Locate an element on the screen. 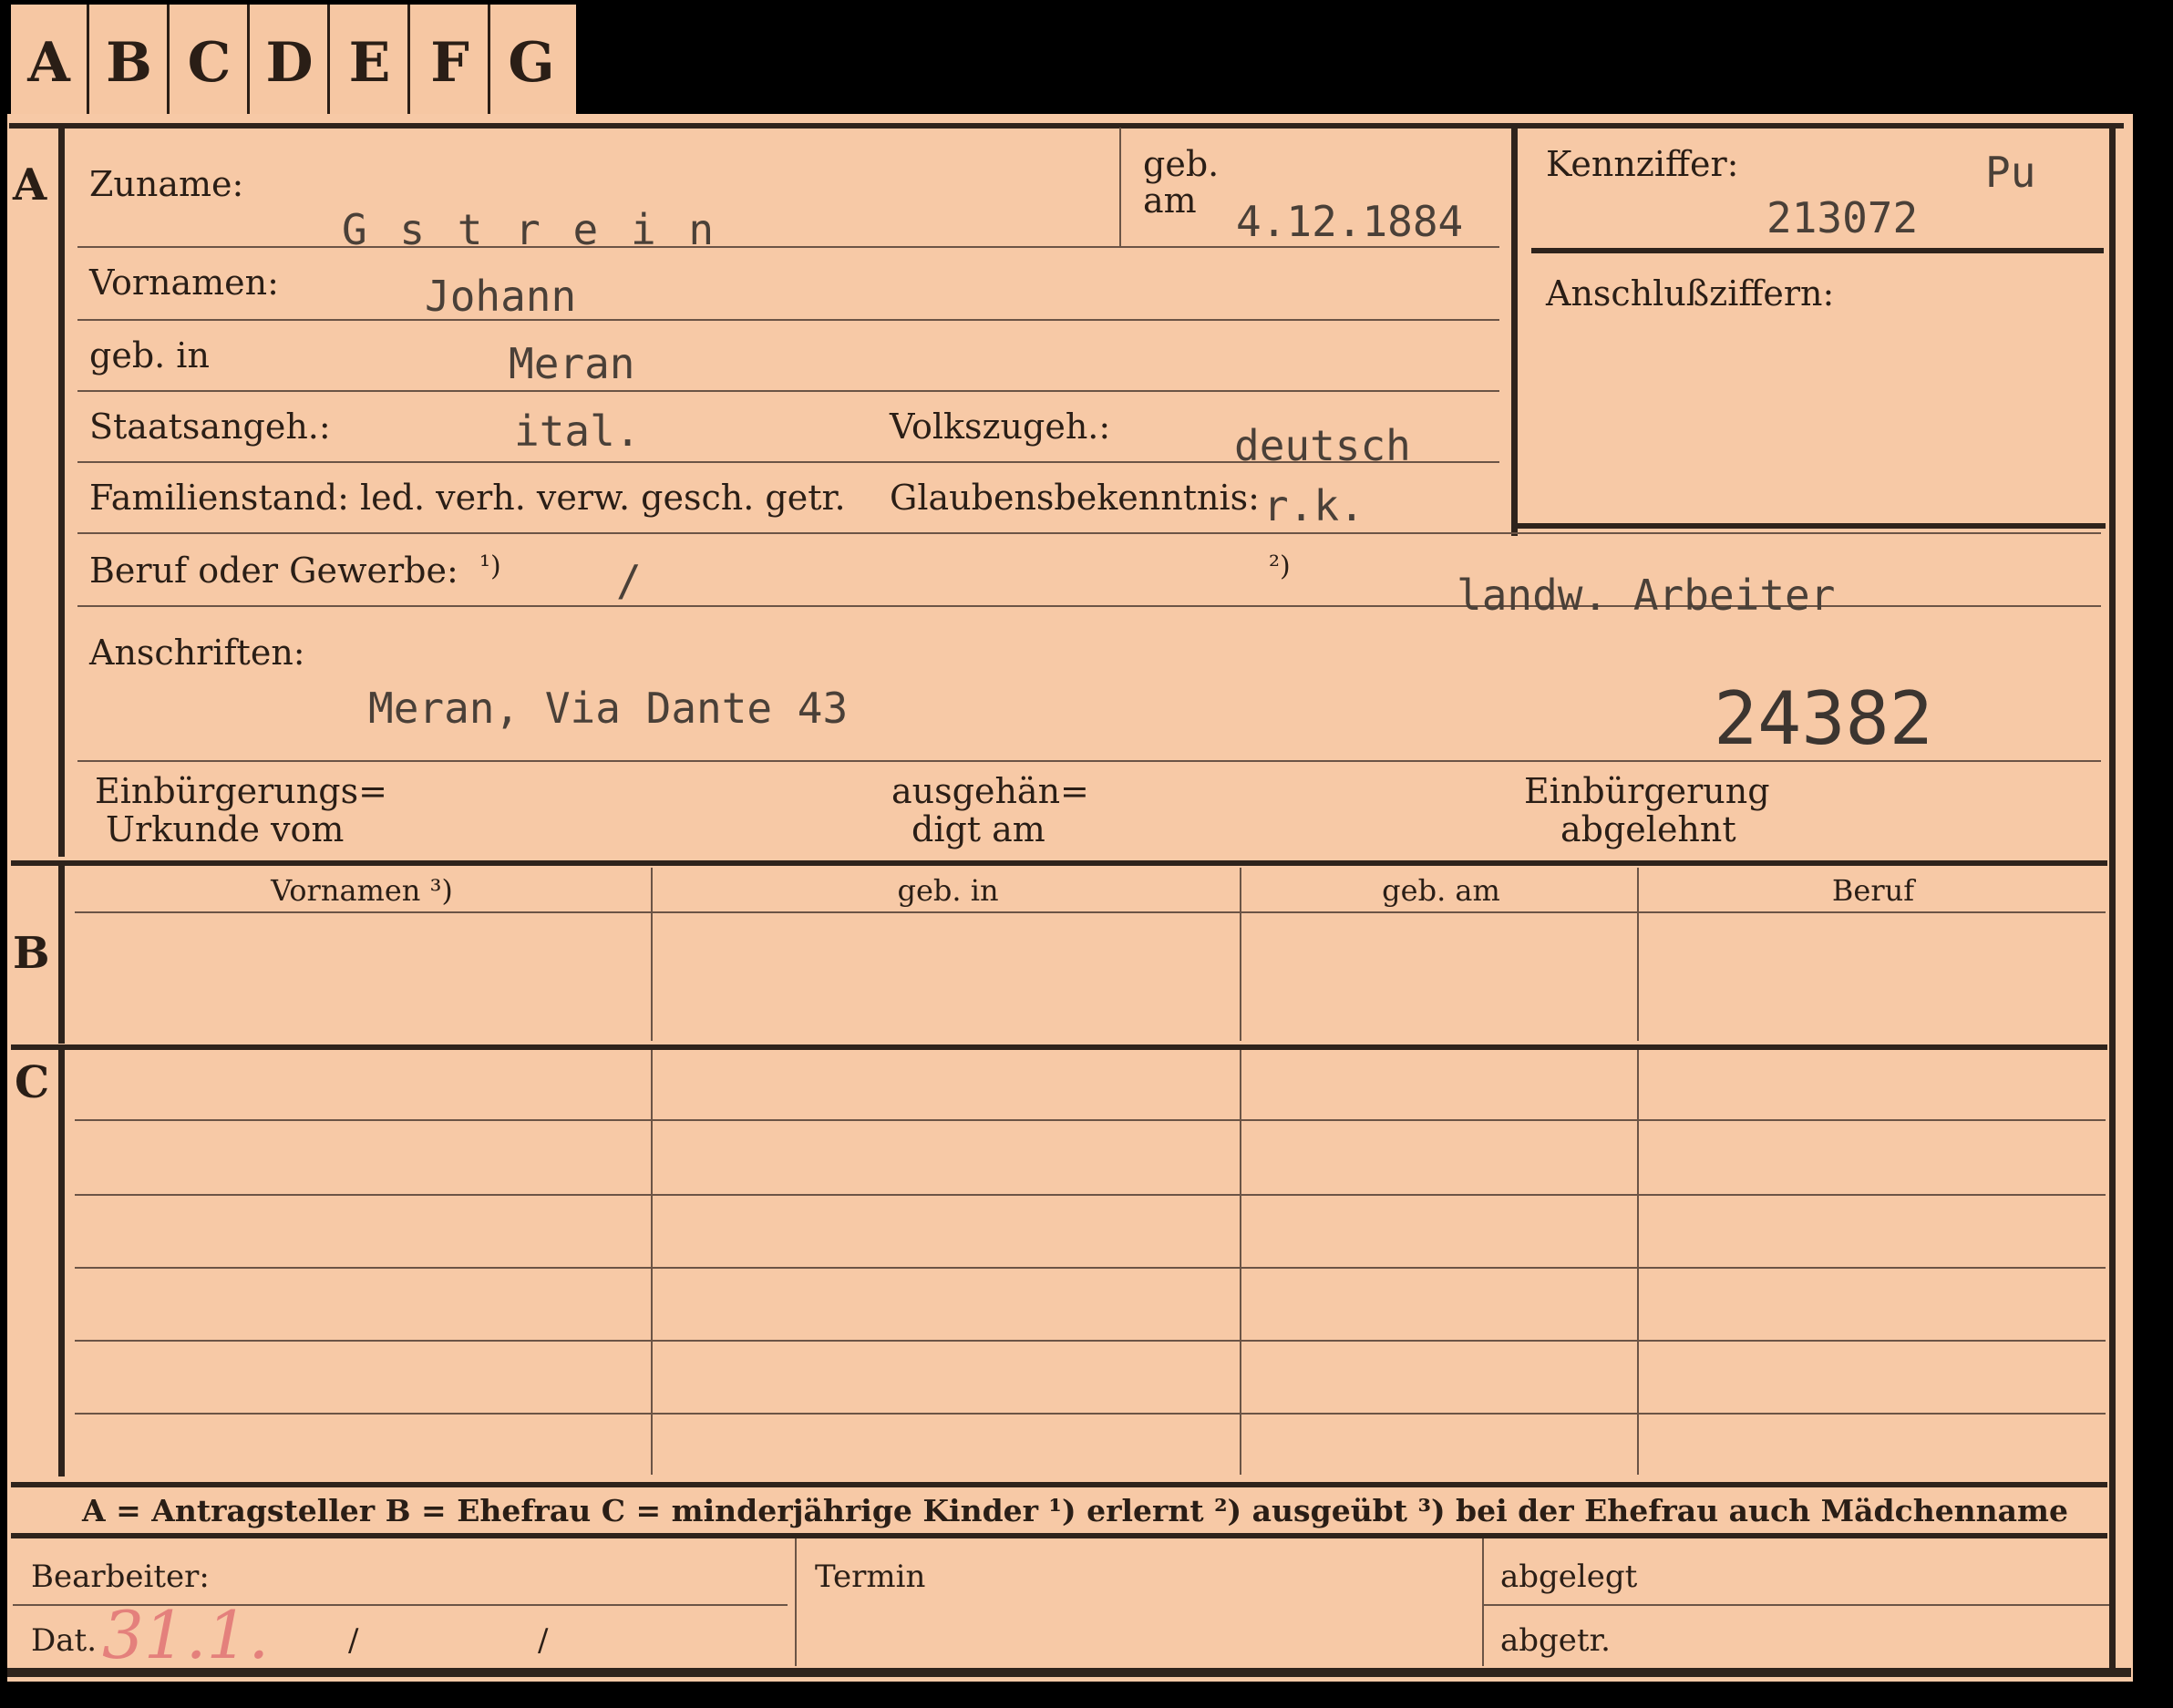 This screenshot has height=1708, width=2173. left-rule-b is located at coordinates (62, 955).